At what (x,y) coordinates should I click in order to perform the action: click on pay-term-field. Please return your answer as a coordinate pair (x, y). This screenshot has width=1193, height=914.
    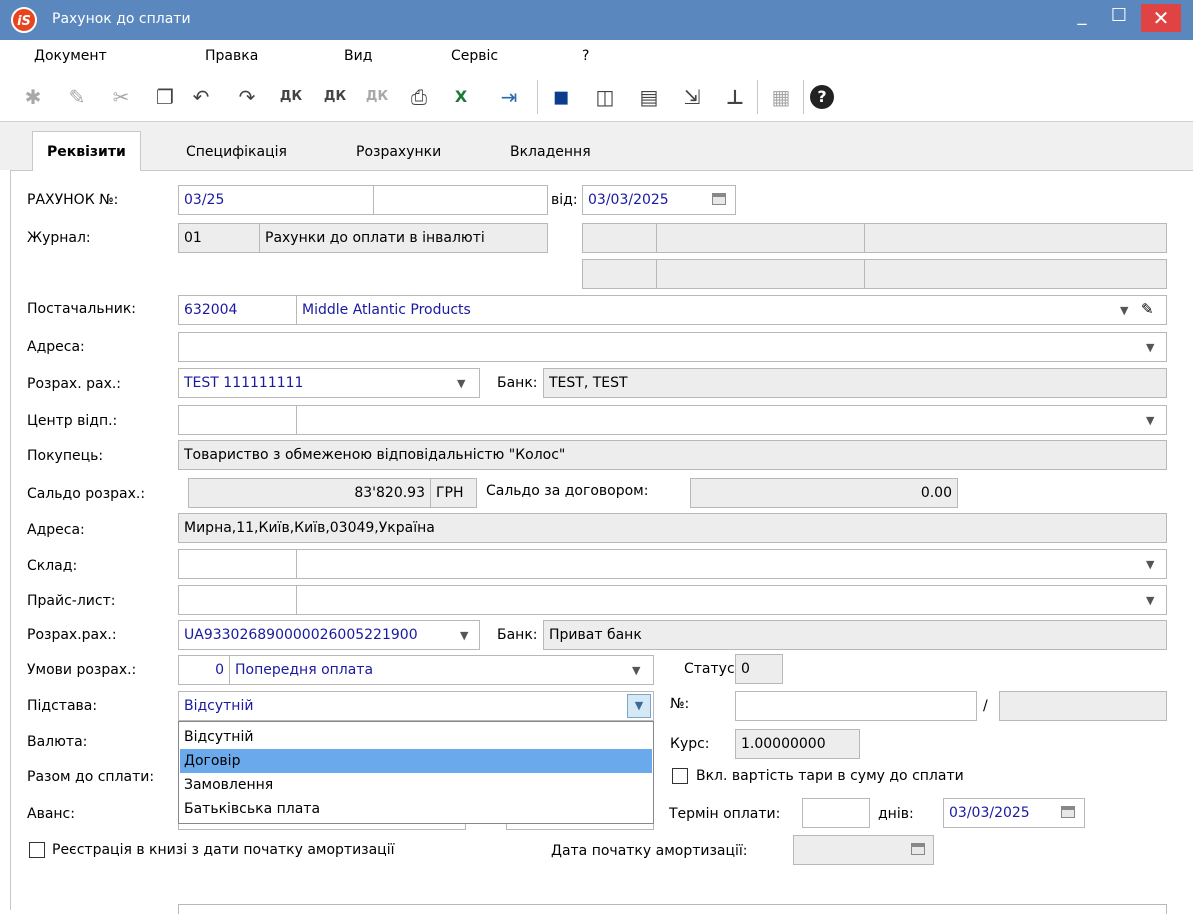
    Looking at the image, I should click on (836, 813).